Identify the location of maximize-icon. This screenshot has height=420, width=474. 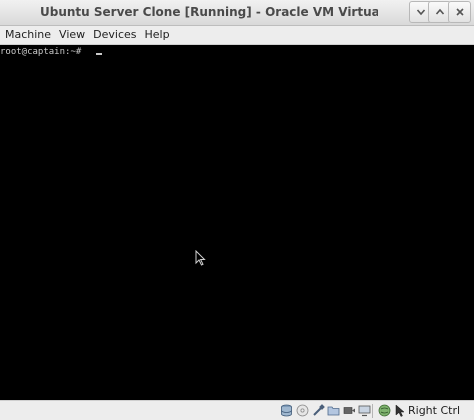
(439, 11).